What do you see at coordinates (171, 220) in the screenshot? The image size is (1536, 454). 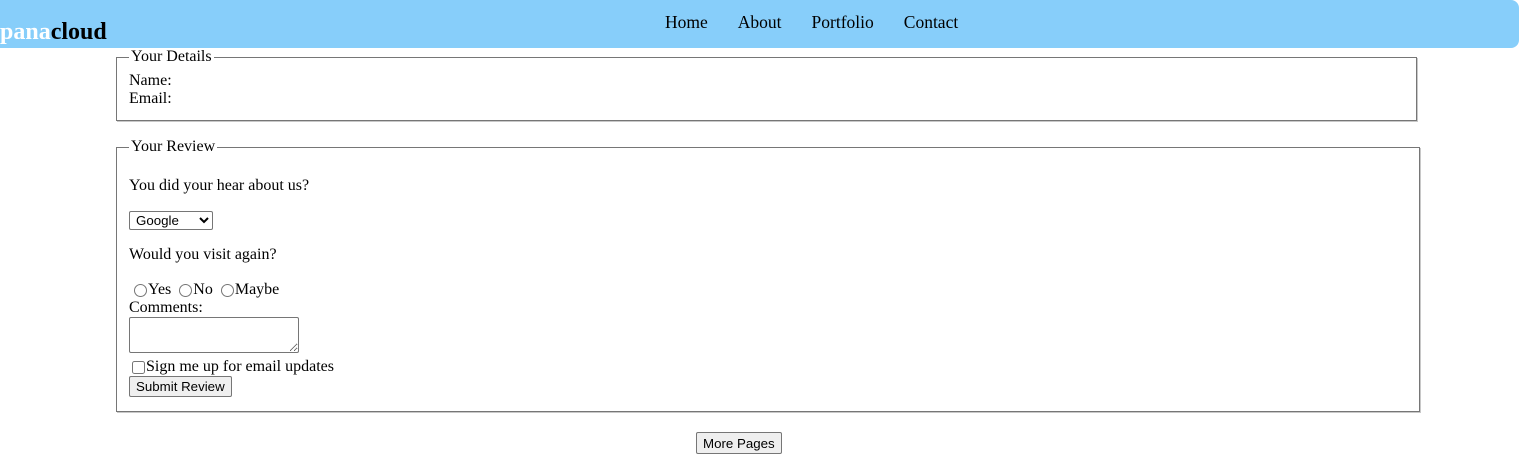 I see `source-select: Google` at bounding box center [171, 220].